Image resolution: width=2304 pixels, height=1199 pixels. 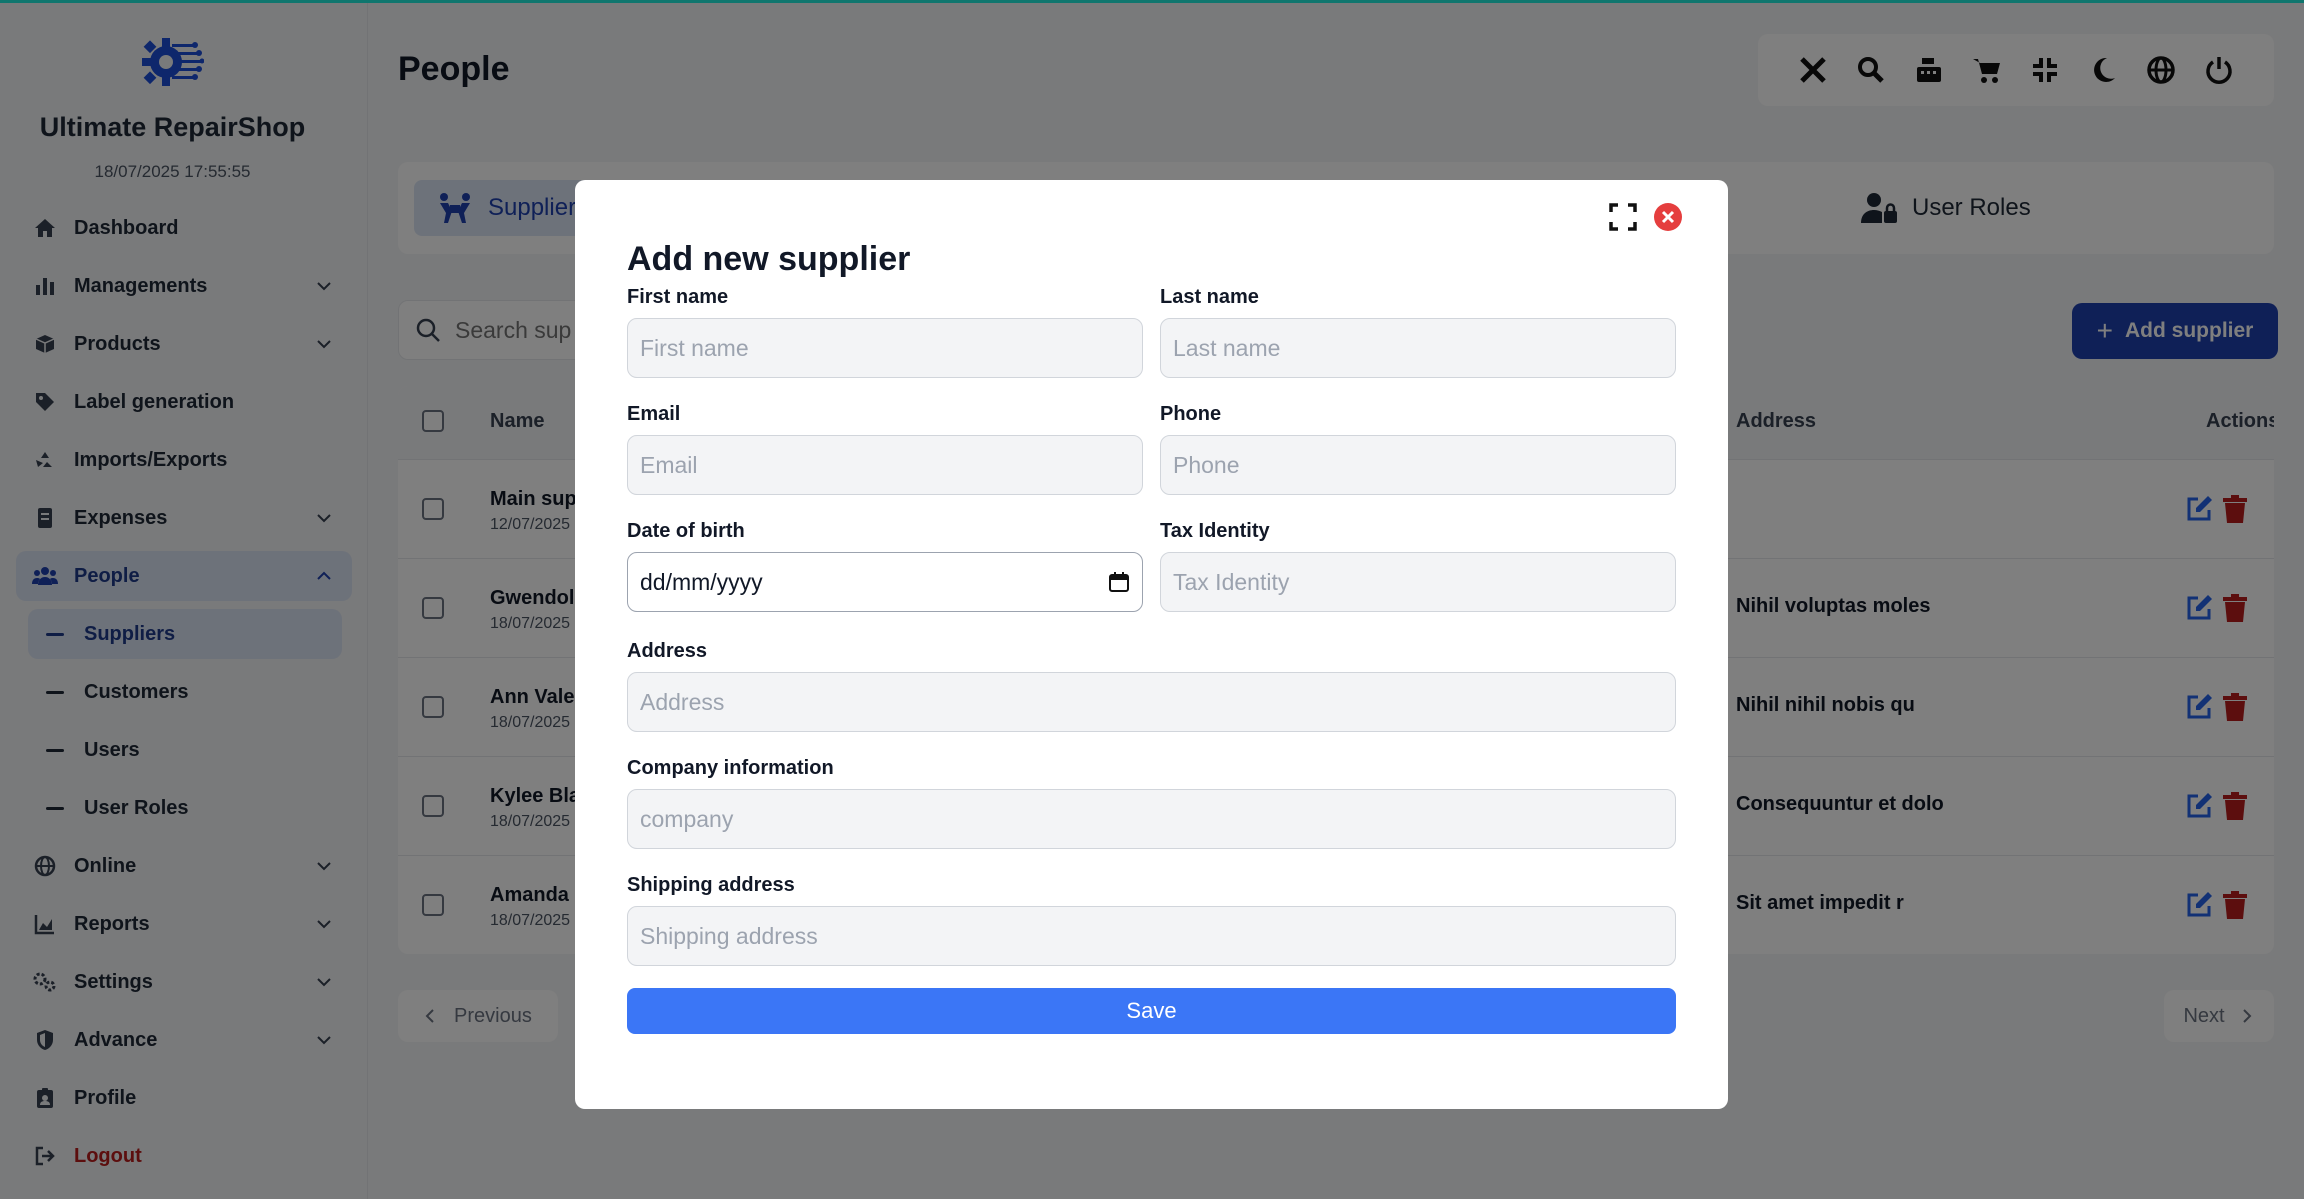 What do you see at coordinates (1151, 936) in the screenshot?
I see `shipping-address-field` at bounding box center [1151, 936].